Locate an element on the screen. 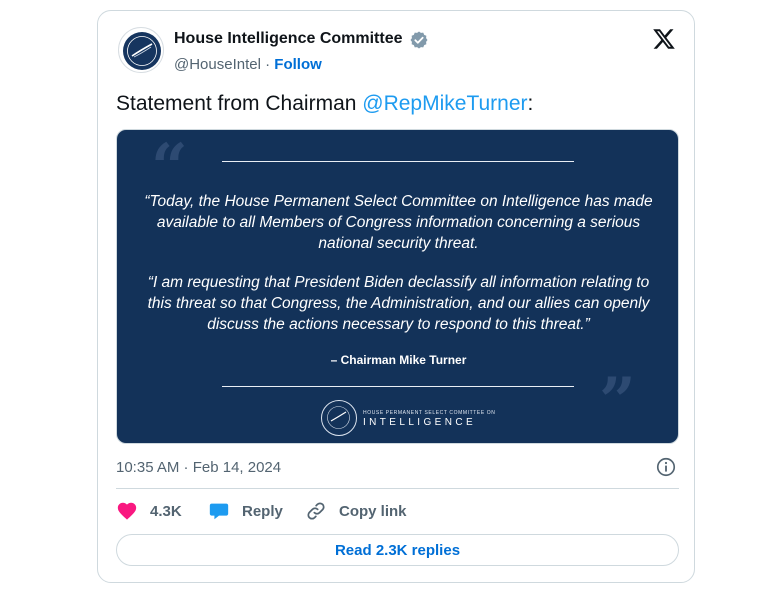  committee-seal-icon is located at coordinates (339, 418).